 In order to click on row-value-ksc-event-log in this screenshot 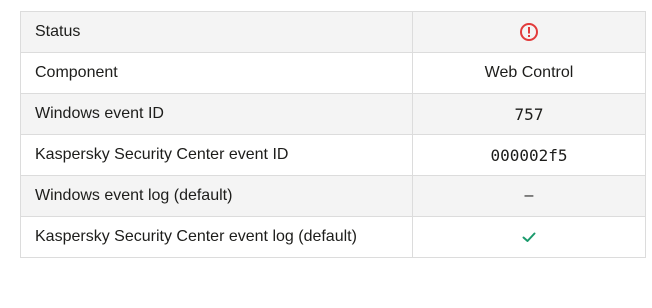, I will do `click(529, 237)`.